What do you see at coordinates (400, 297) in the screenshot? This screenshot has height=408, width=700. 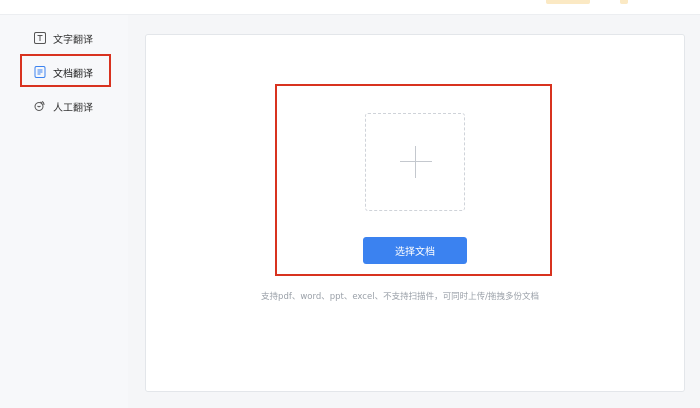 I see `upload-hint: 支持pdf、word、ppt、excel、不支持扫描件，可同时上传/拖拽多份文档` at bounding box center [400, 297].